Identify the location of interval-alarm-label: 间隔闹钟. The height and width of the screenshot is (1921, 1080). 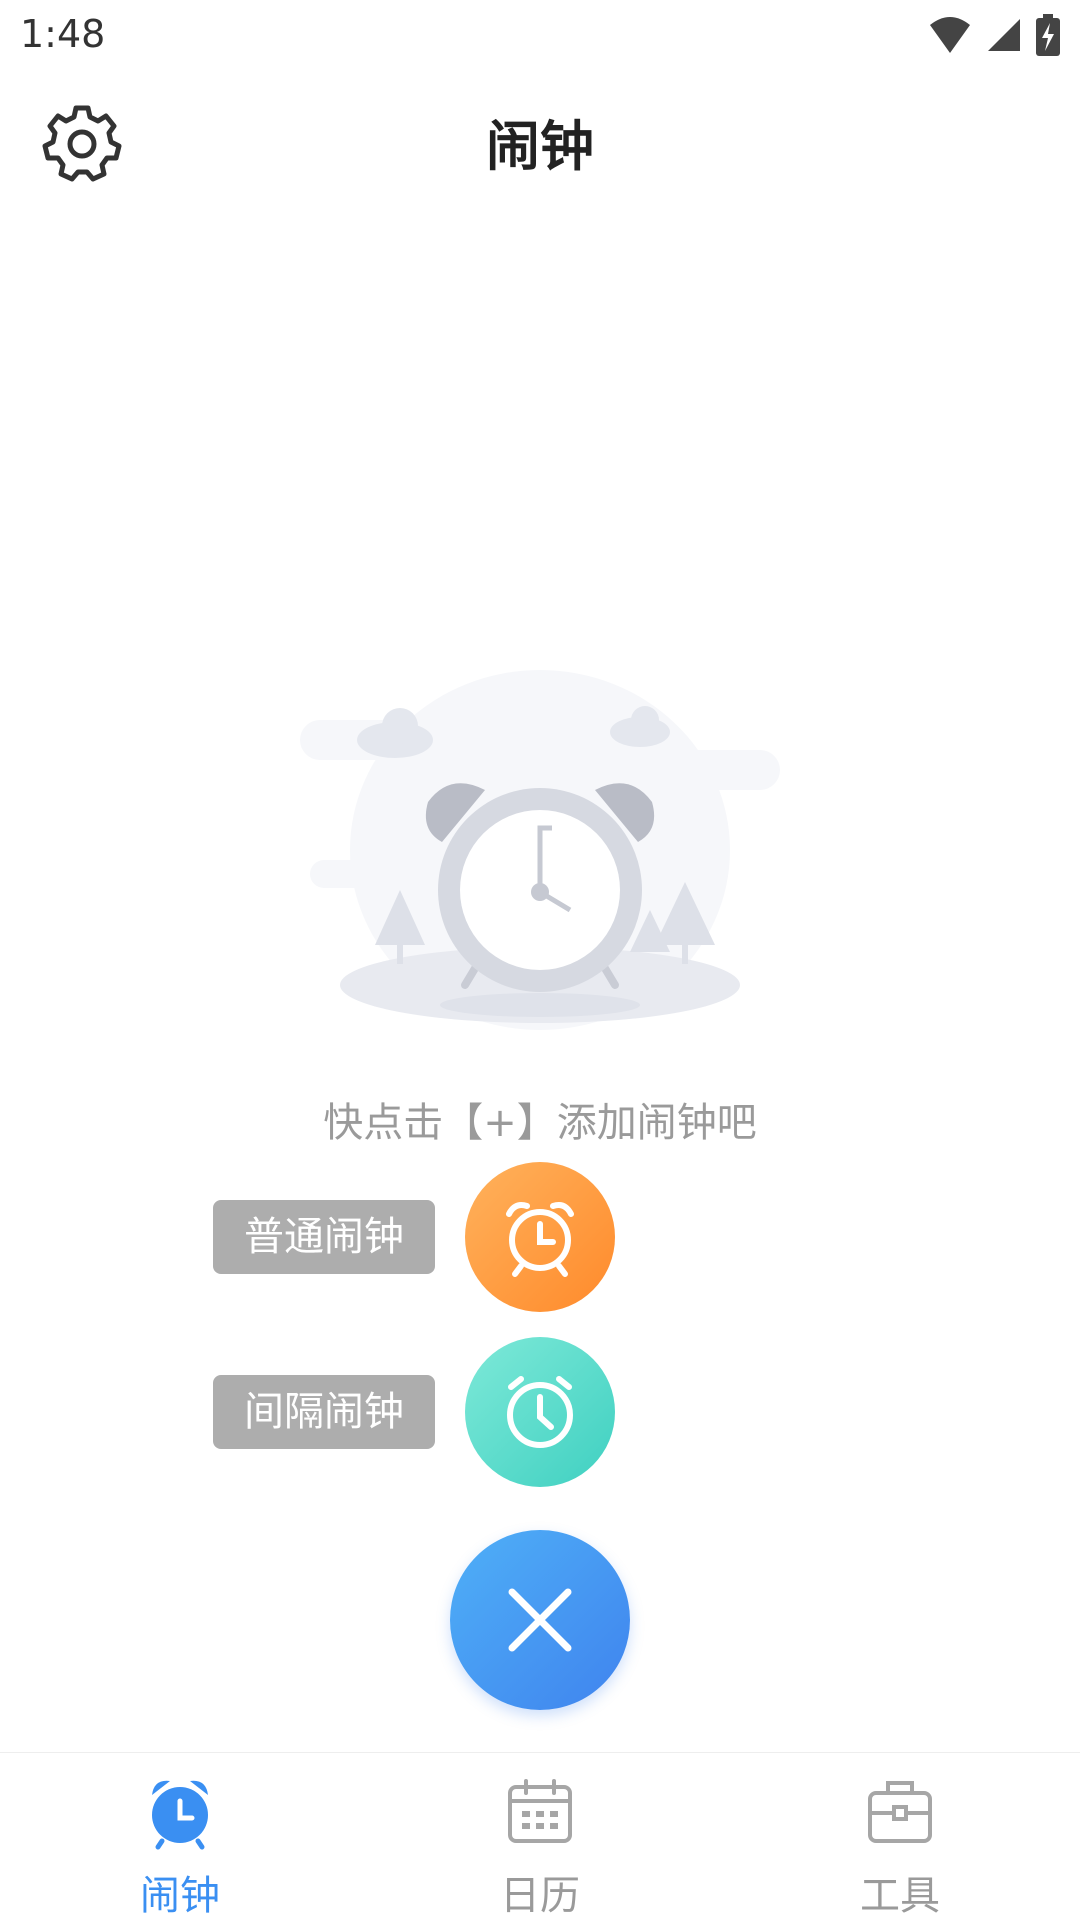
(324, 1412).